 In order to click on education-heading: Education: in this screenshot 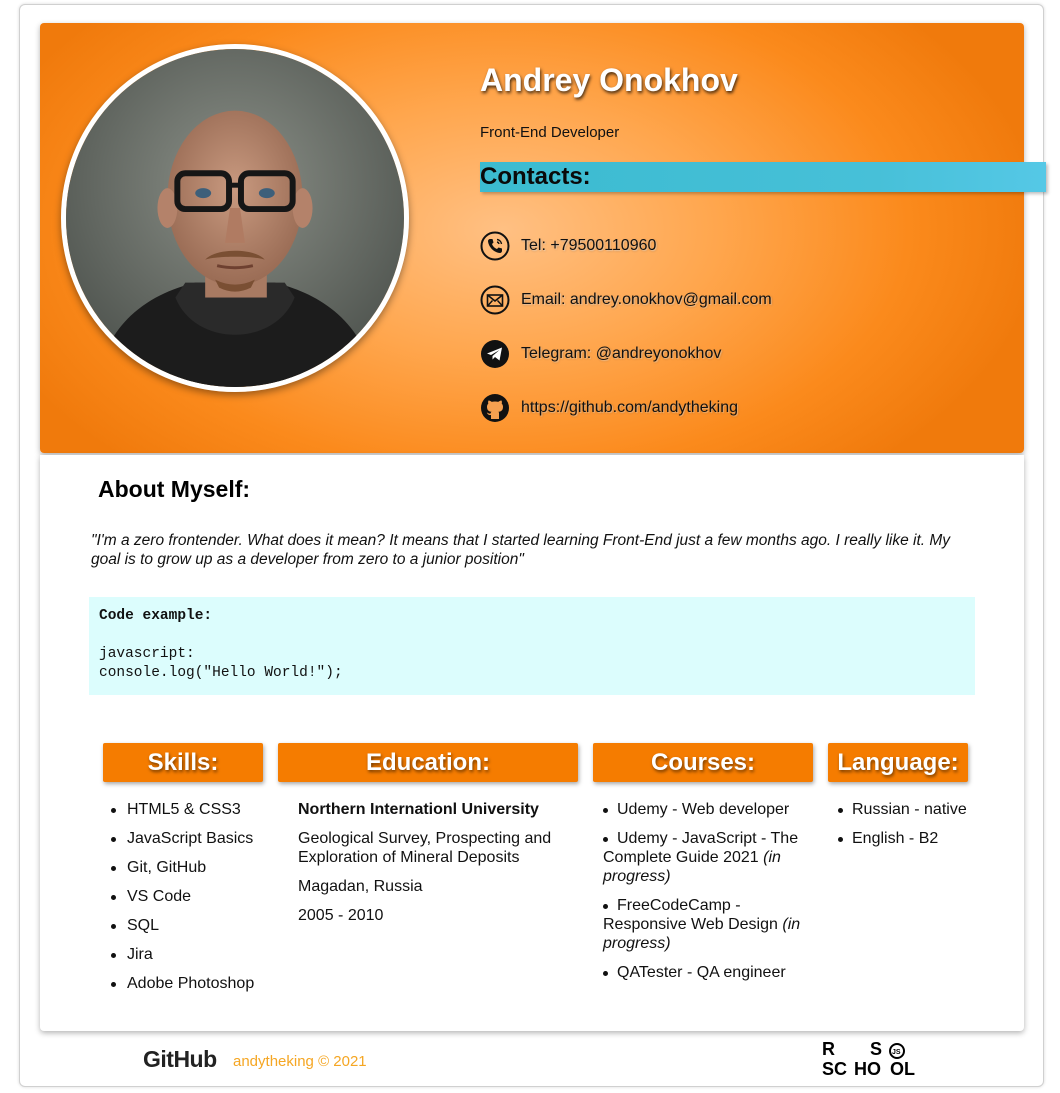, I will do `click(428, 762)`.